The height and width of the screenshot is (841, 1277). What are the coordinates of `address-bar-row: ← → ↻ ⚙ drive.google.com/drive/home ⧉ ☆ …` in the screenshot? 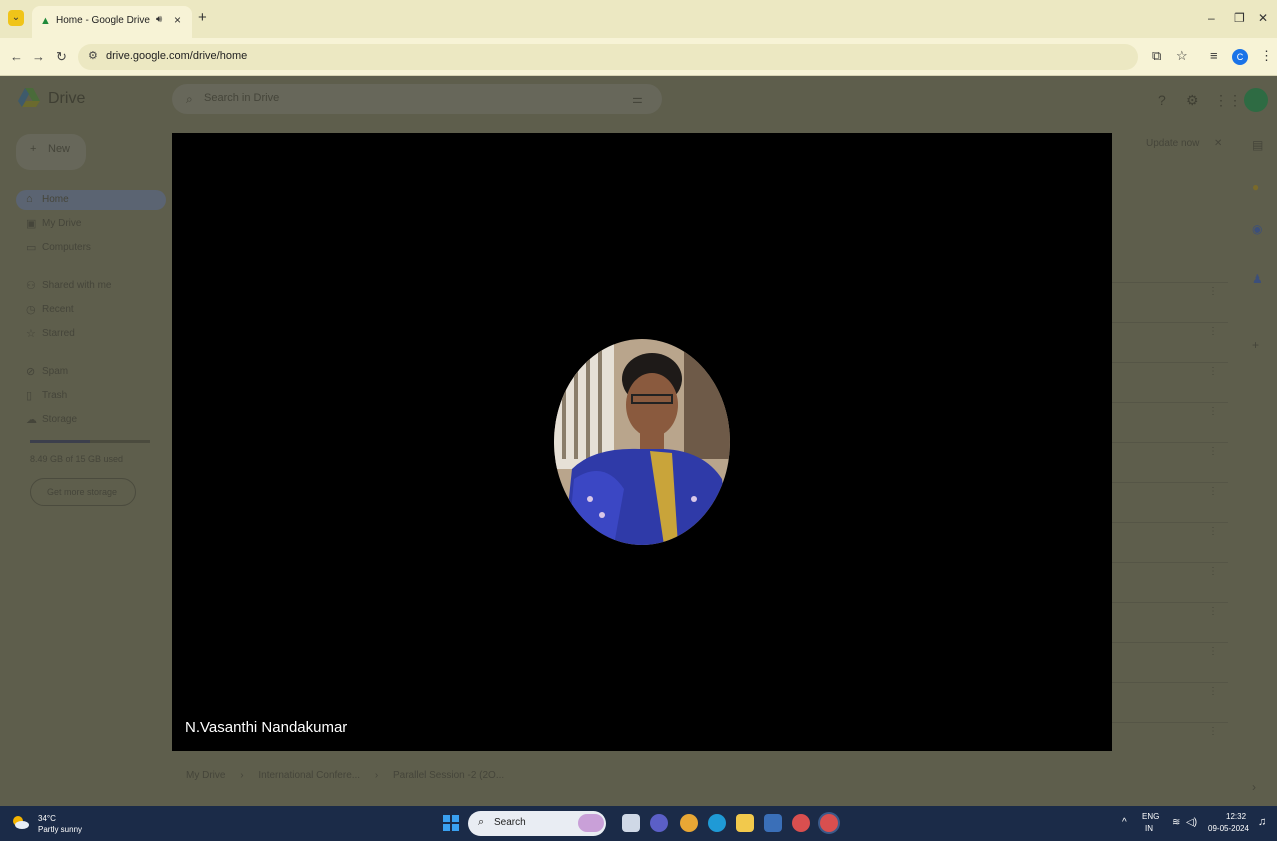 It's located at (638, 57).